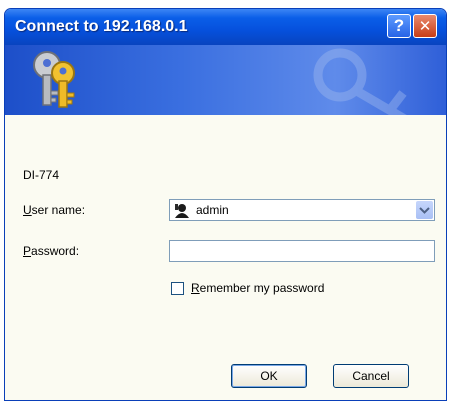 This screenshot has width=454, height=406. I want to click on password-label: Password:, so click(51, 251).